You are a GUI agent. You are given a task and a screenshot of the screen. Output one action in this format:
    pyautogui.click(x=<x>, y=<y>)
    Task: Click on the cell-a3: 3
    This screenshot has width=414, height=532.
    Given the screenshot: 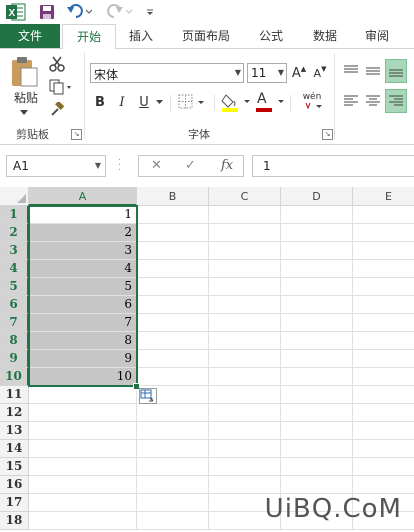 What is the action you would take?
    pyautogui.click(x=83, y=251)
    